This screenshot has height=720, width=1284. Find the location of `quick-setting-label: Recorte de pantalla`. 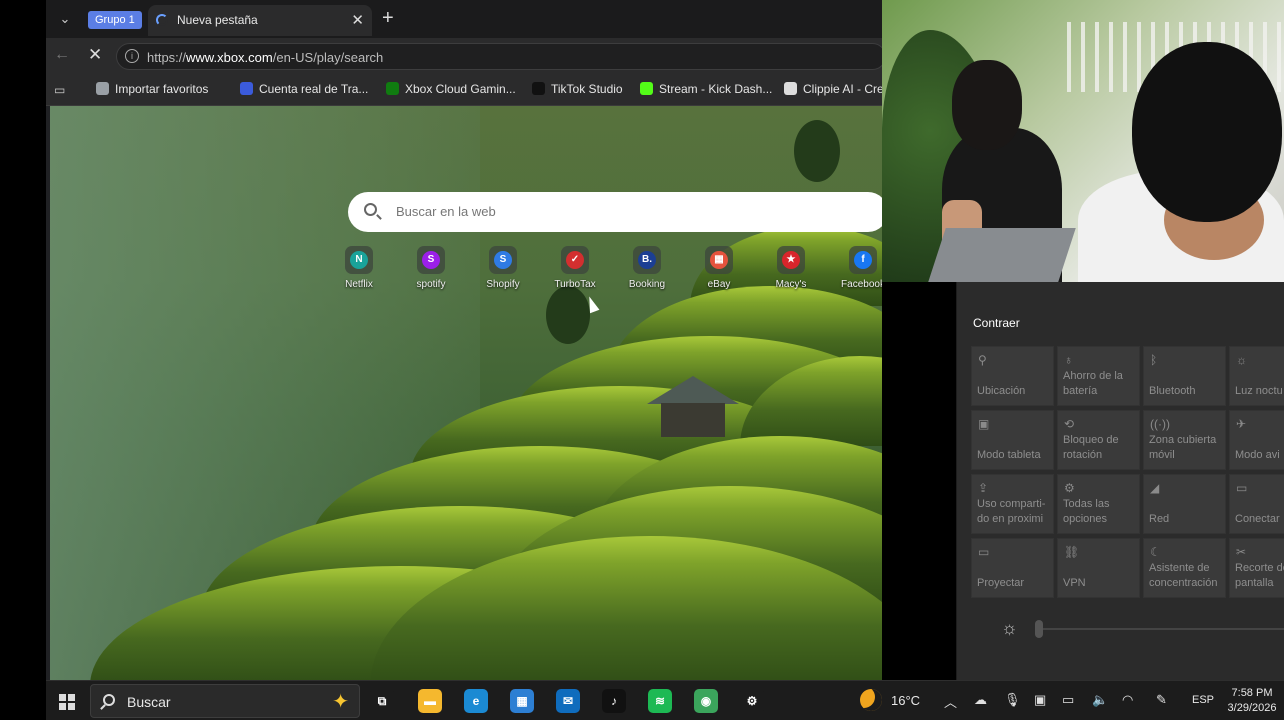

quick-setting-label: Recorte de pantalla is located at coordinates (1259, 575).